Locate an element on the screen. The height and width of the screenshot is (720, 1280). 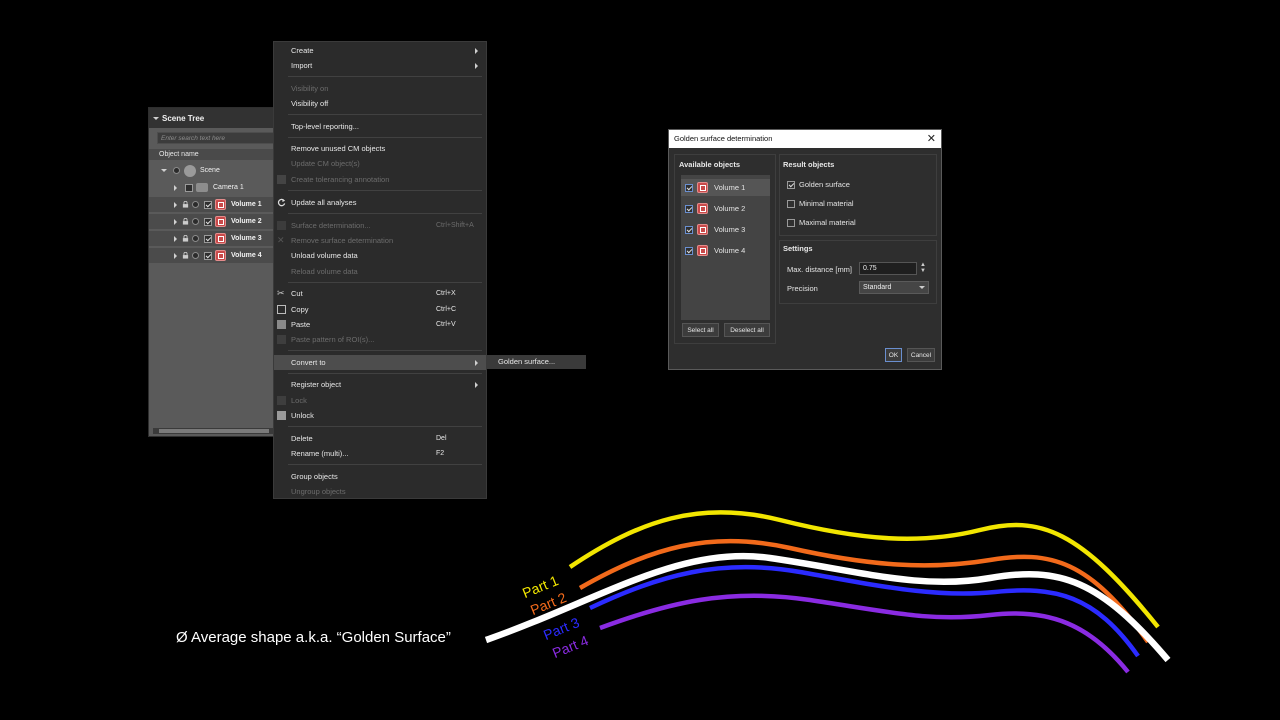
part-3-curve is located at coordinates (864, 611).